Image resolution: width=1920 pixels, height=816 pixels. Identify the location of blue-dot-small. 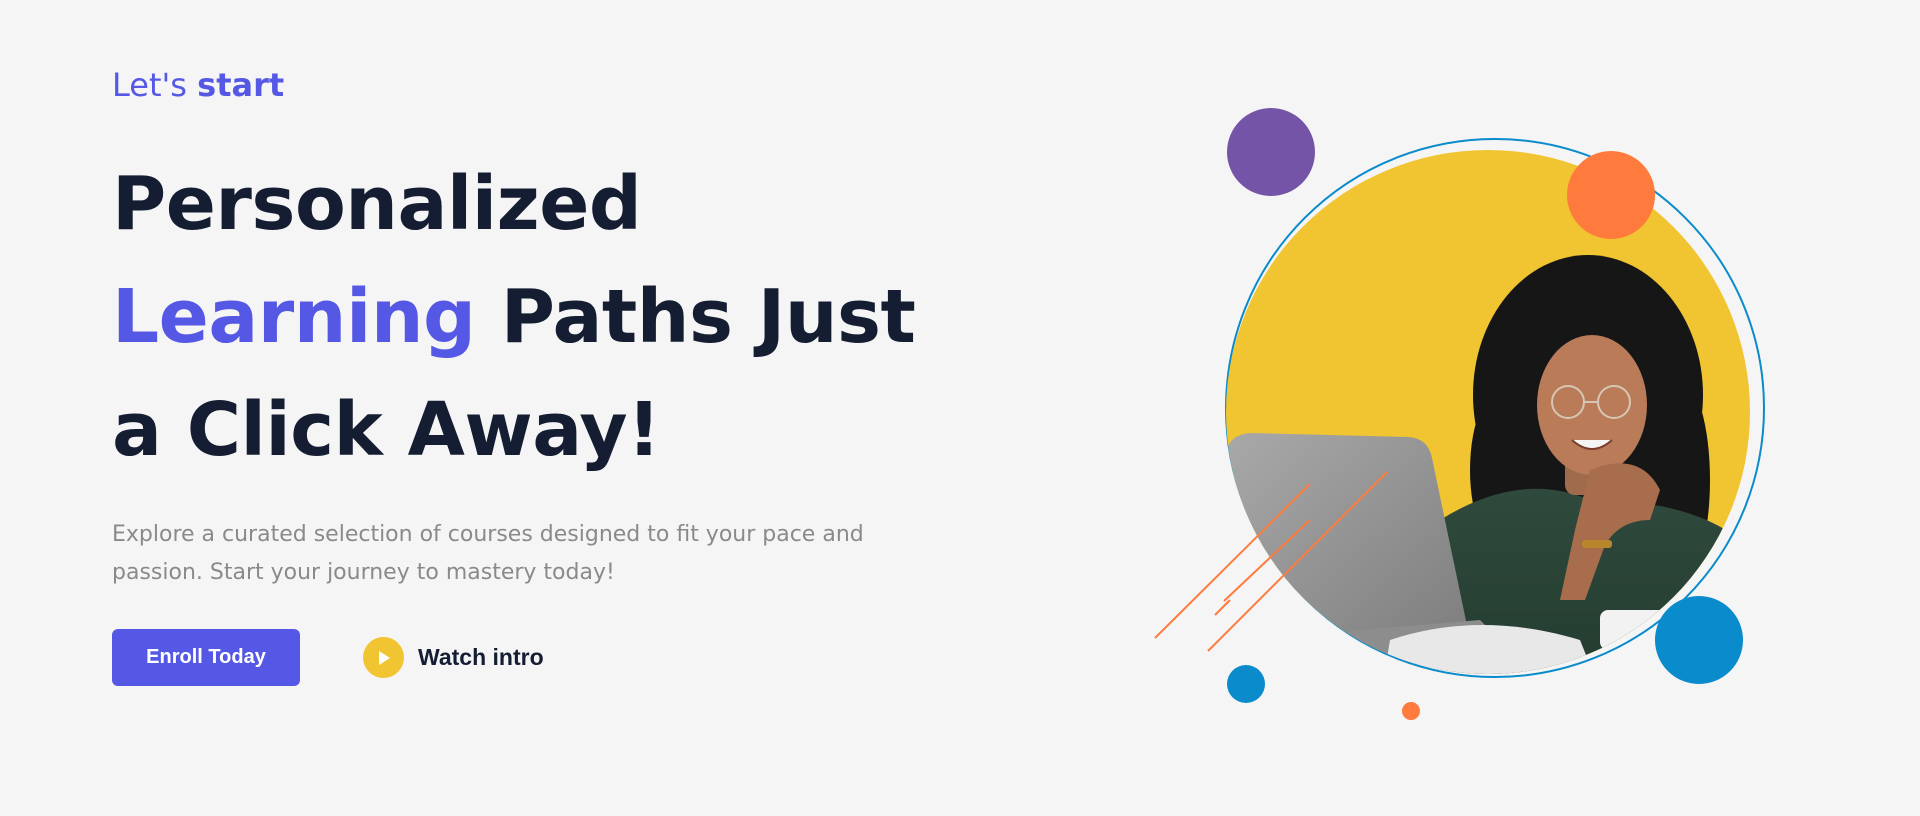
(1246, 684).